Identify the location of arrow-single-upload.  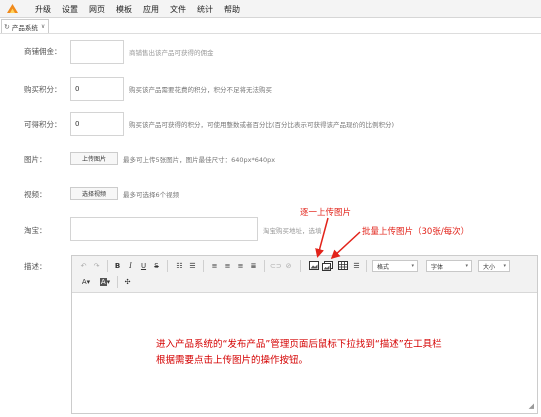
(322, 237).